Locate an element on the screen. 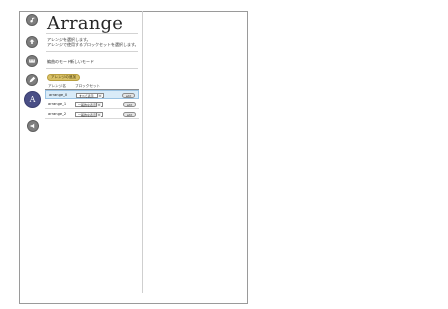  step-6-volume-button is located at coordinates (33, 126).